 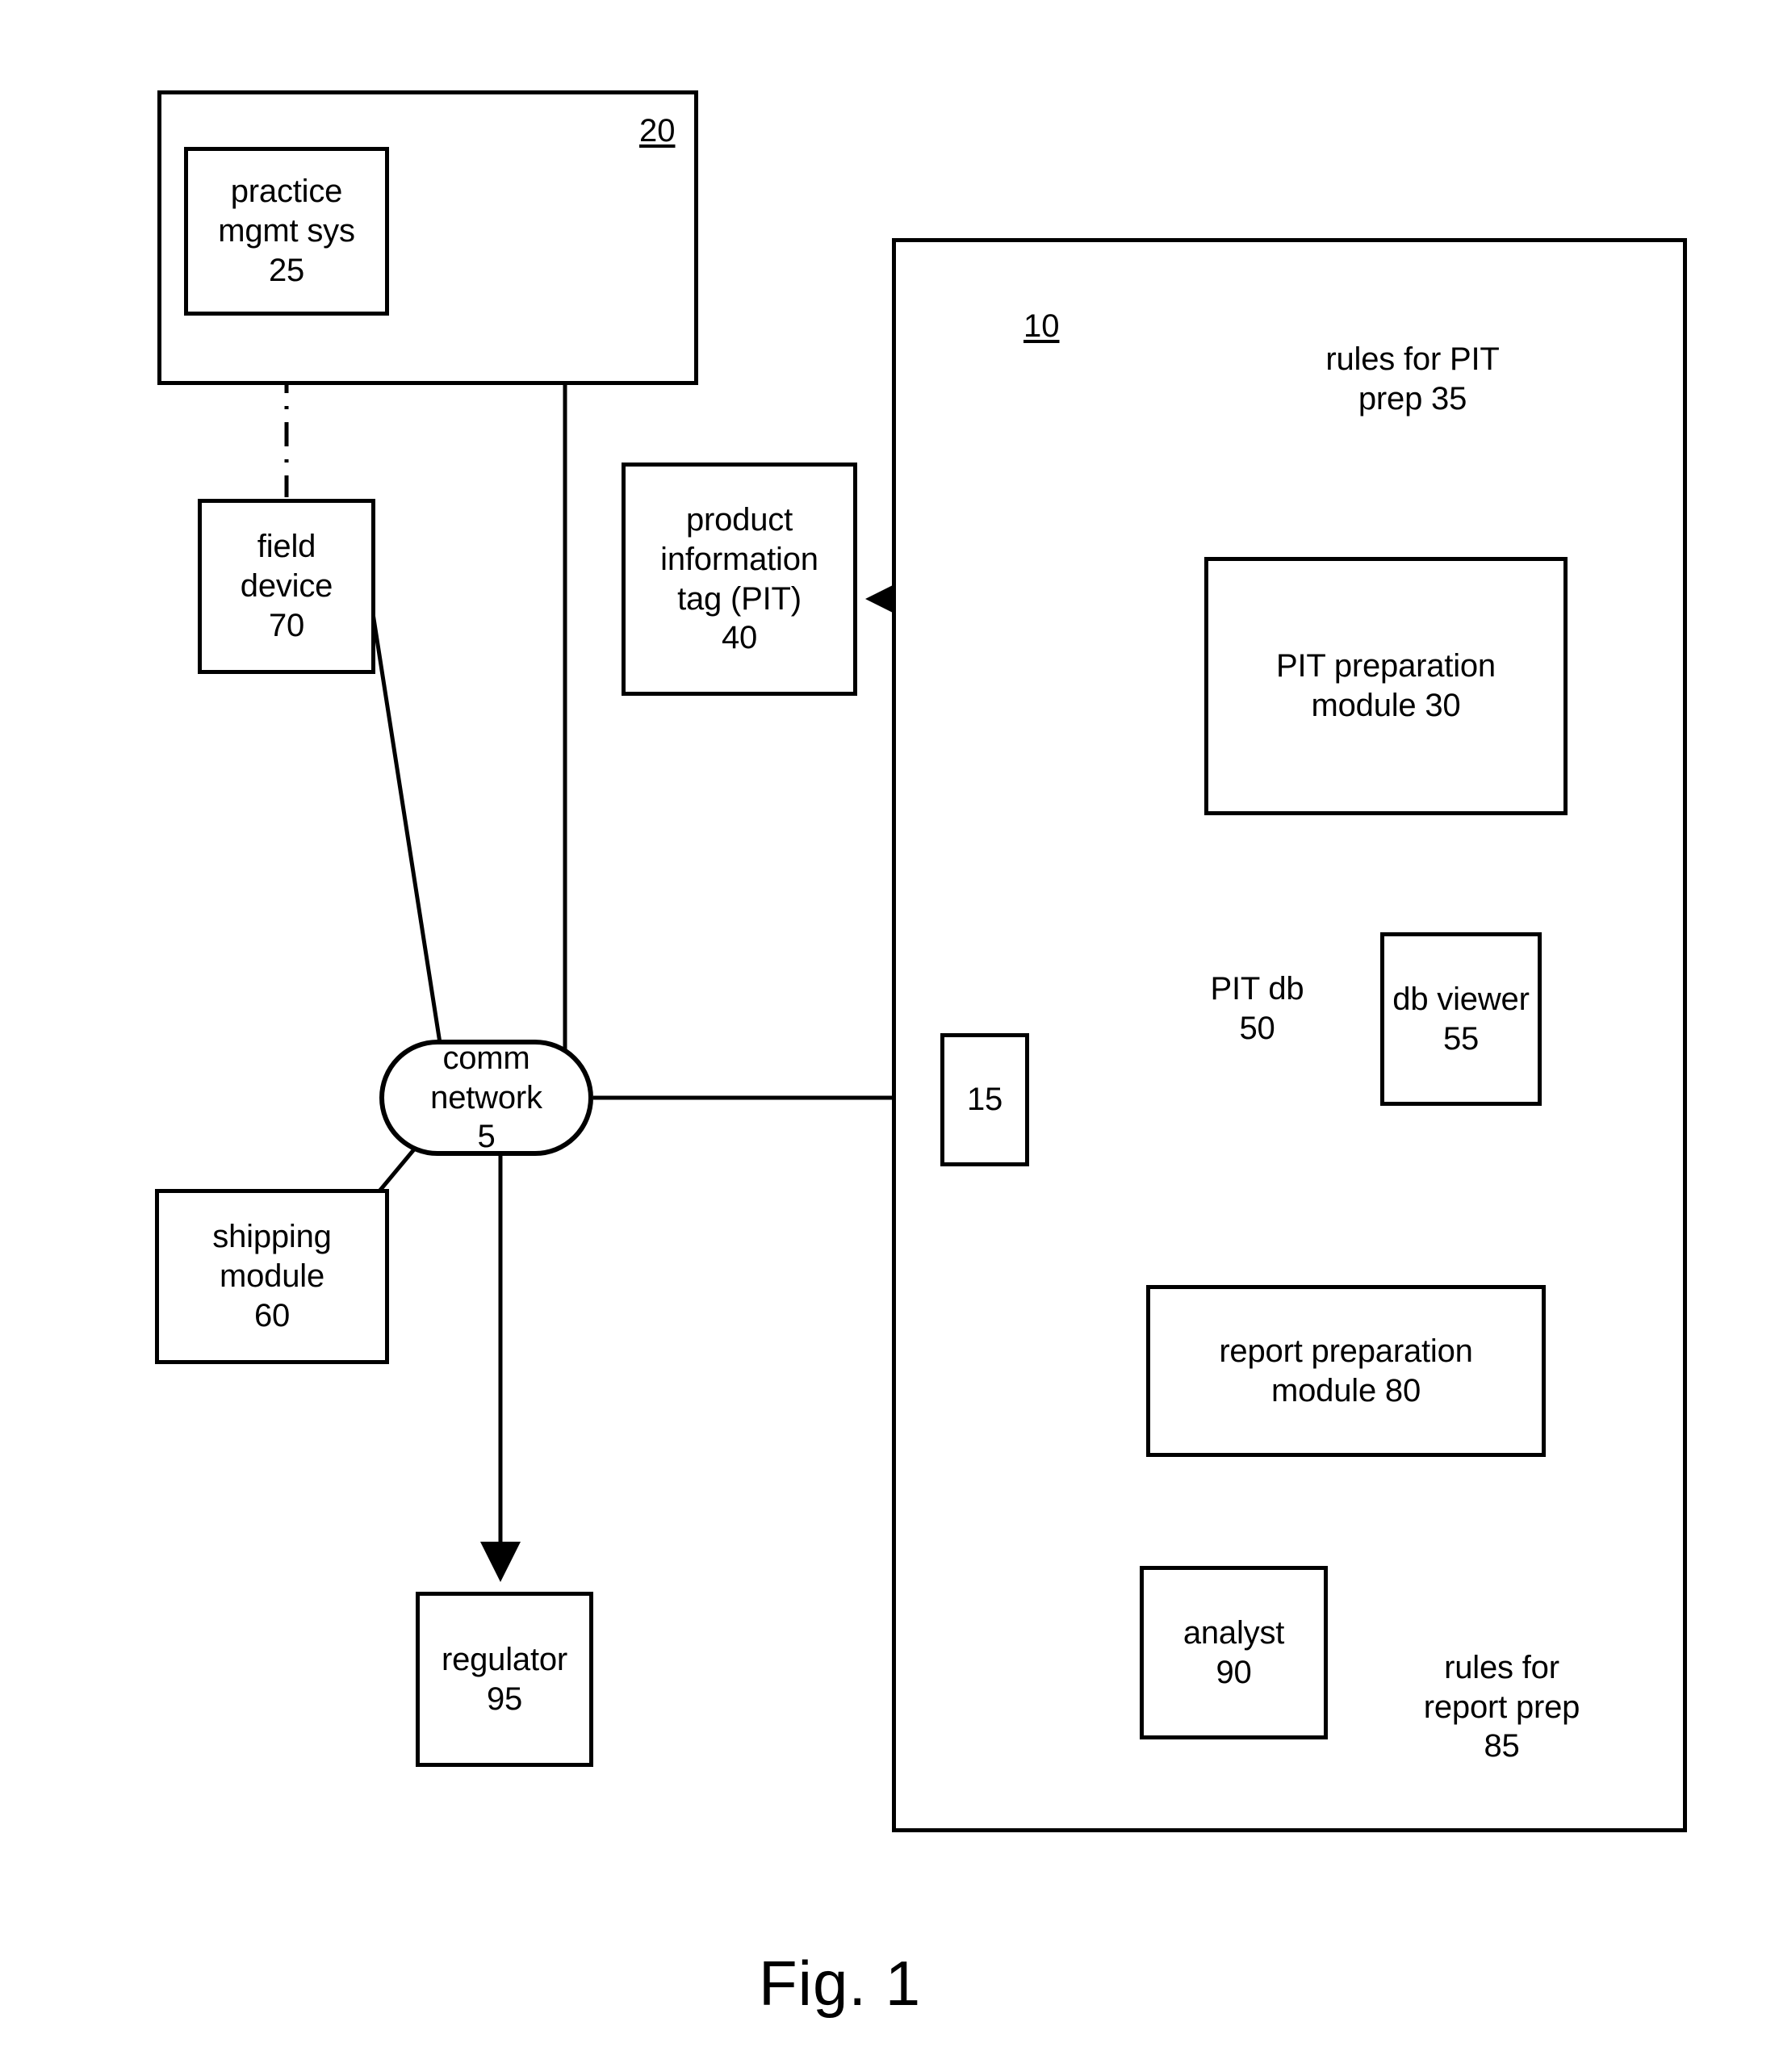 What do you see at coordinates (1041, 326) in the screenshot?
I see `panel-10-ref-label: 10` at bounding box center [1041, 326].